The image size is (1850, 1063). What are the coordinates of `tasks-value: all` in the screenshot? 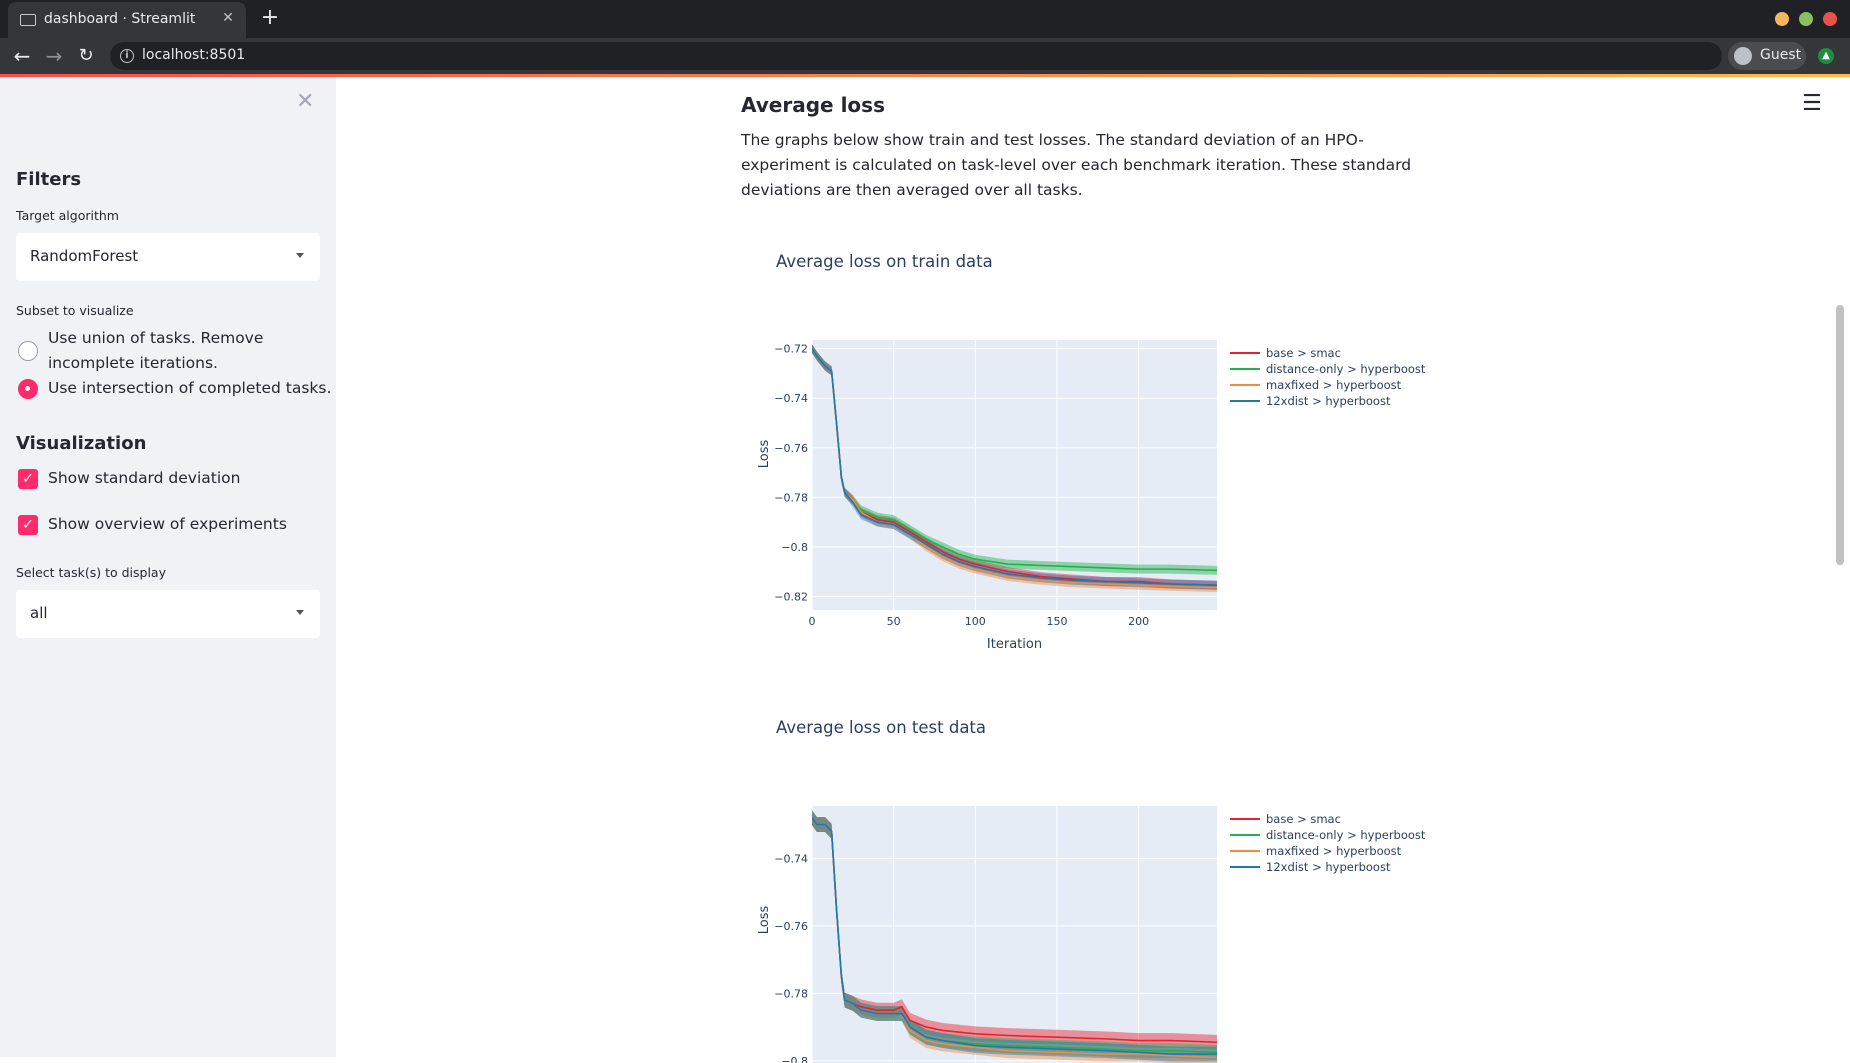 It's located at (39, 613).